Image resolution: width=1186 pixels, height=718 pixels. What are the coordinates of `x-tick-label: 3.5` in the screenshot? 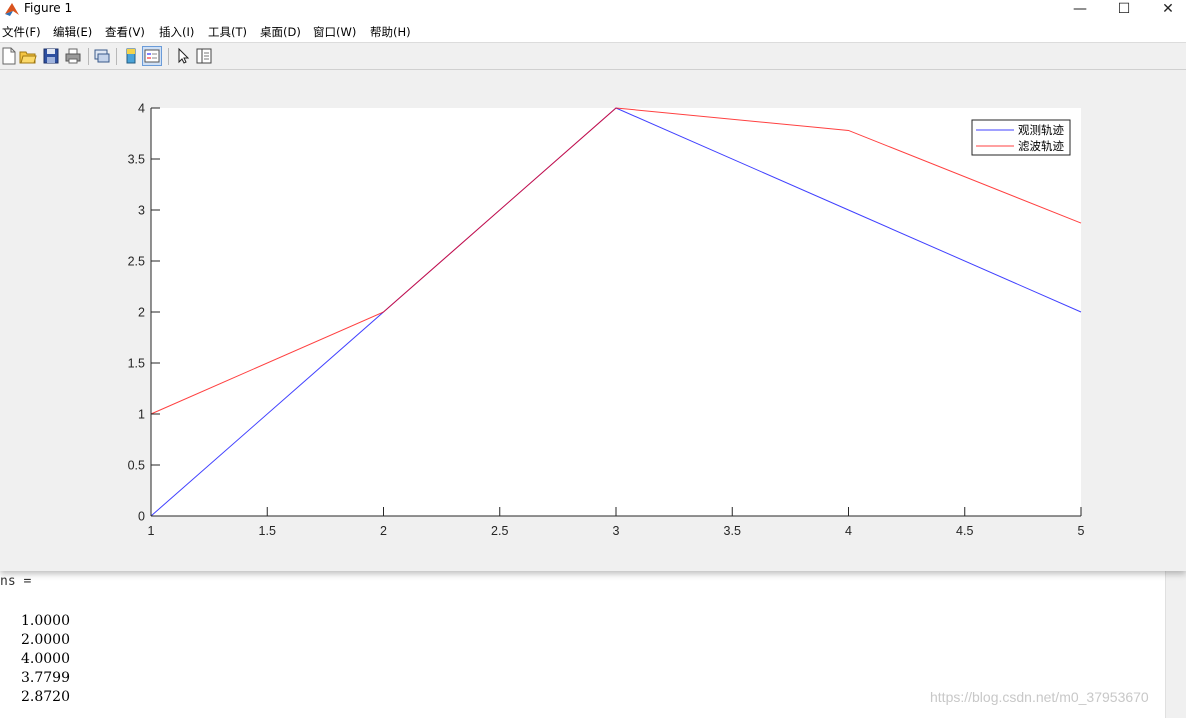 It's located at (732, 531).